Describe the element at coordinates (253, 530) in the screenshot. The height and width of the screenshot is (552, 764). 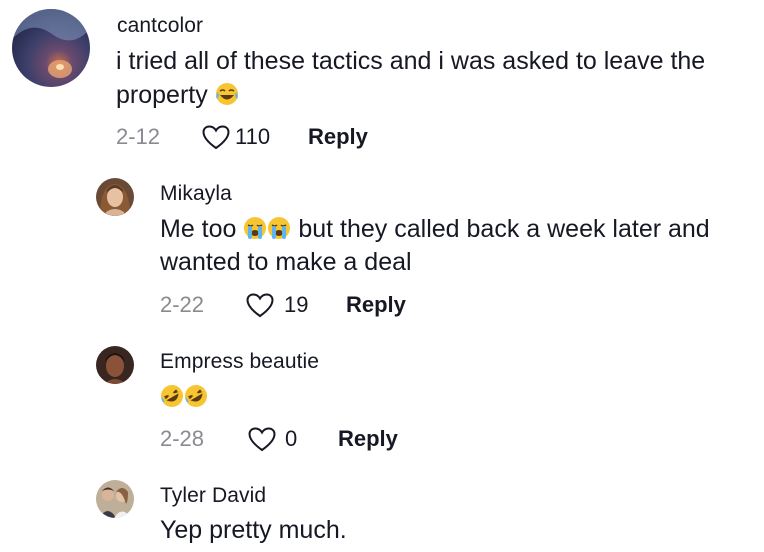
I see `comment-text-line-1: Yep pretty much.` at that location.